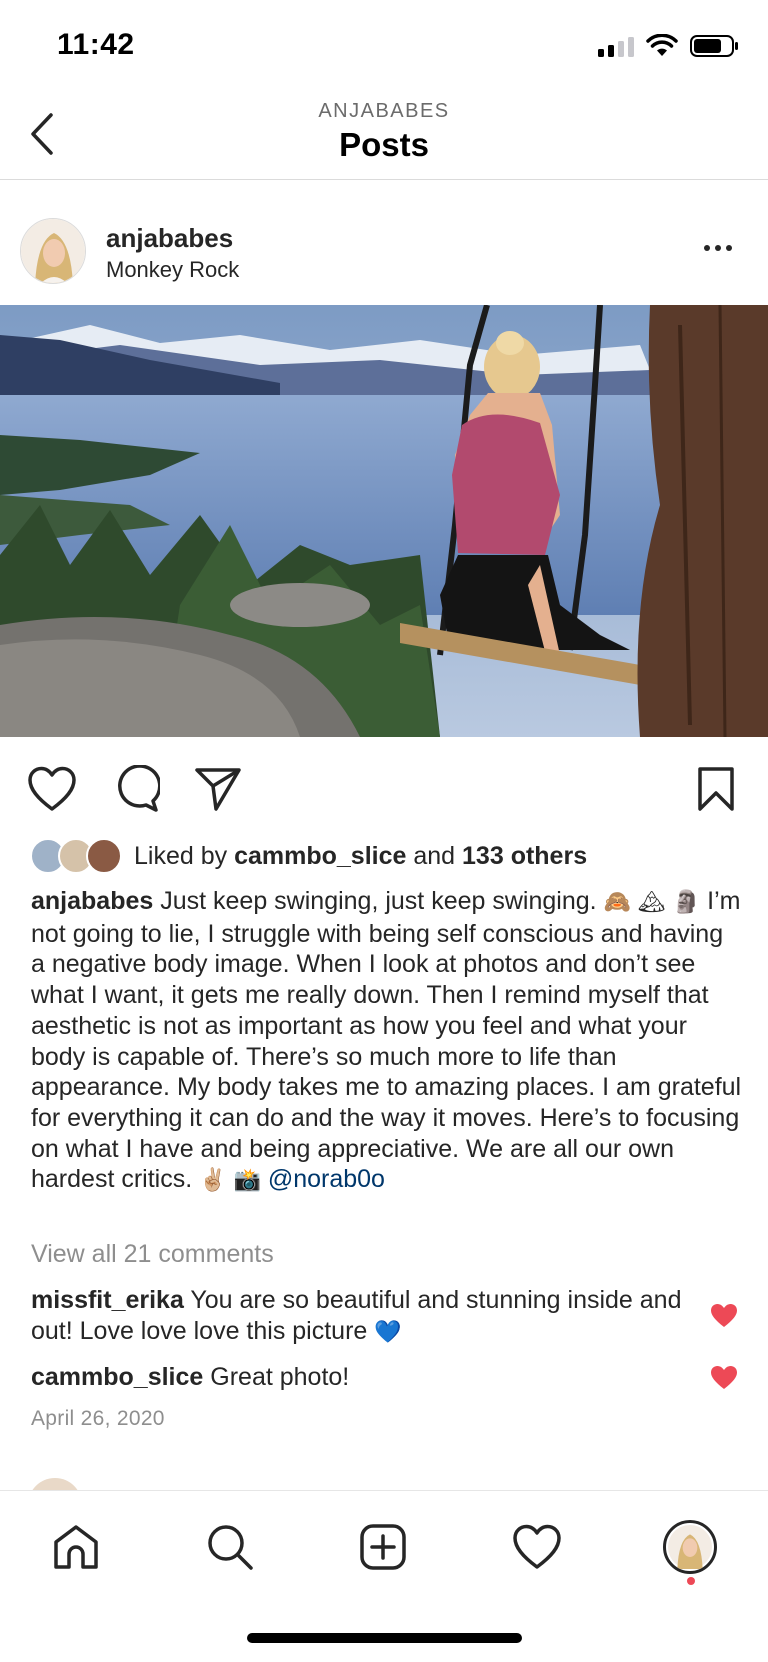 The width and height of the screenshot is (768, 1662). I want to click on tab-home, so click(76, 1547).